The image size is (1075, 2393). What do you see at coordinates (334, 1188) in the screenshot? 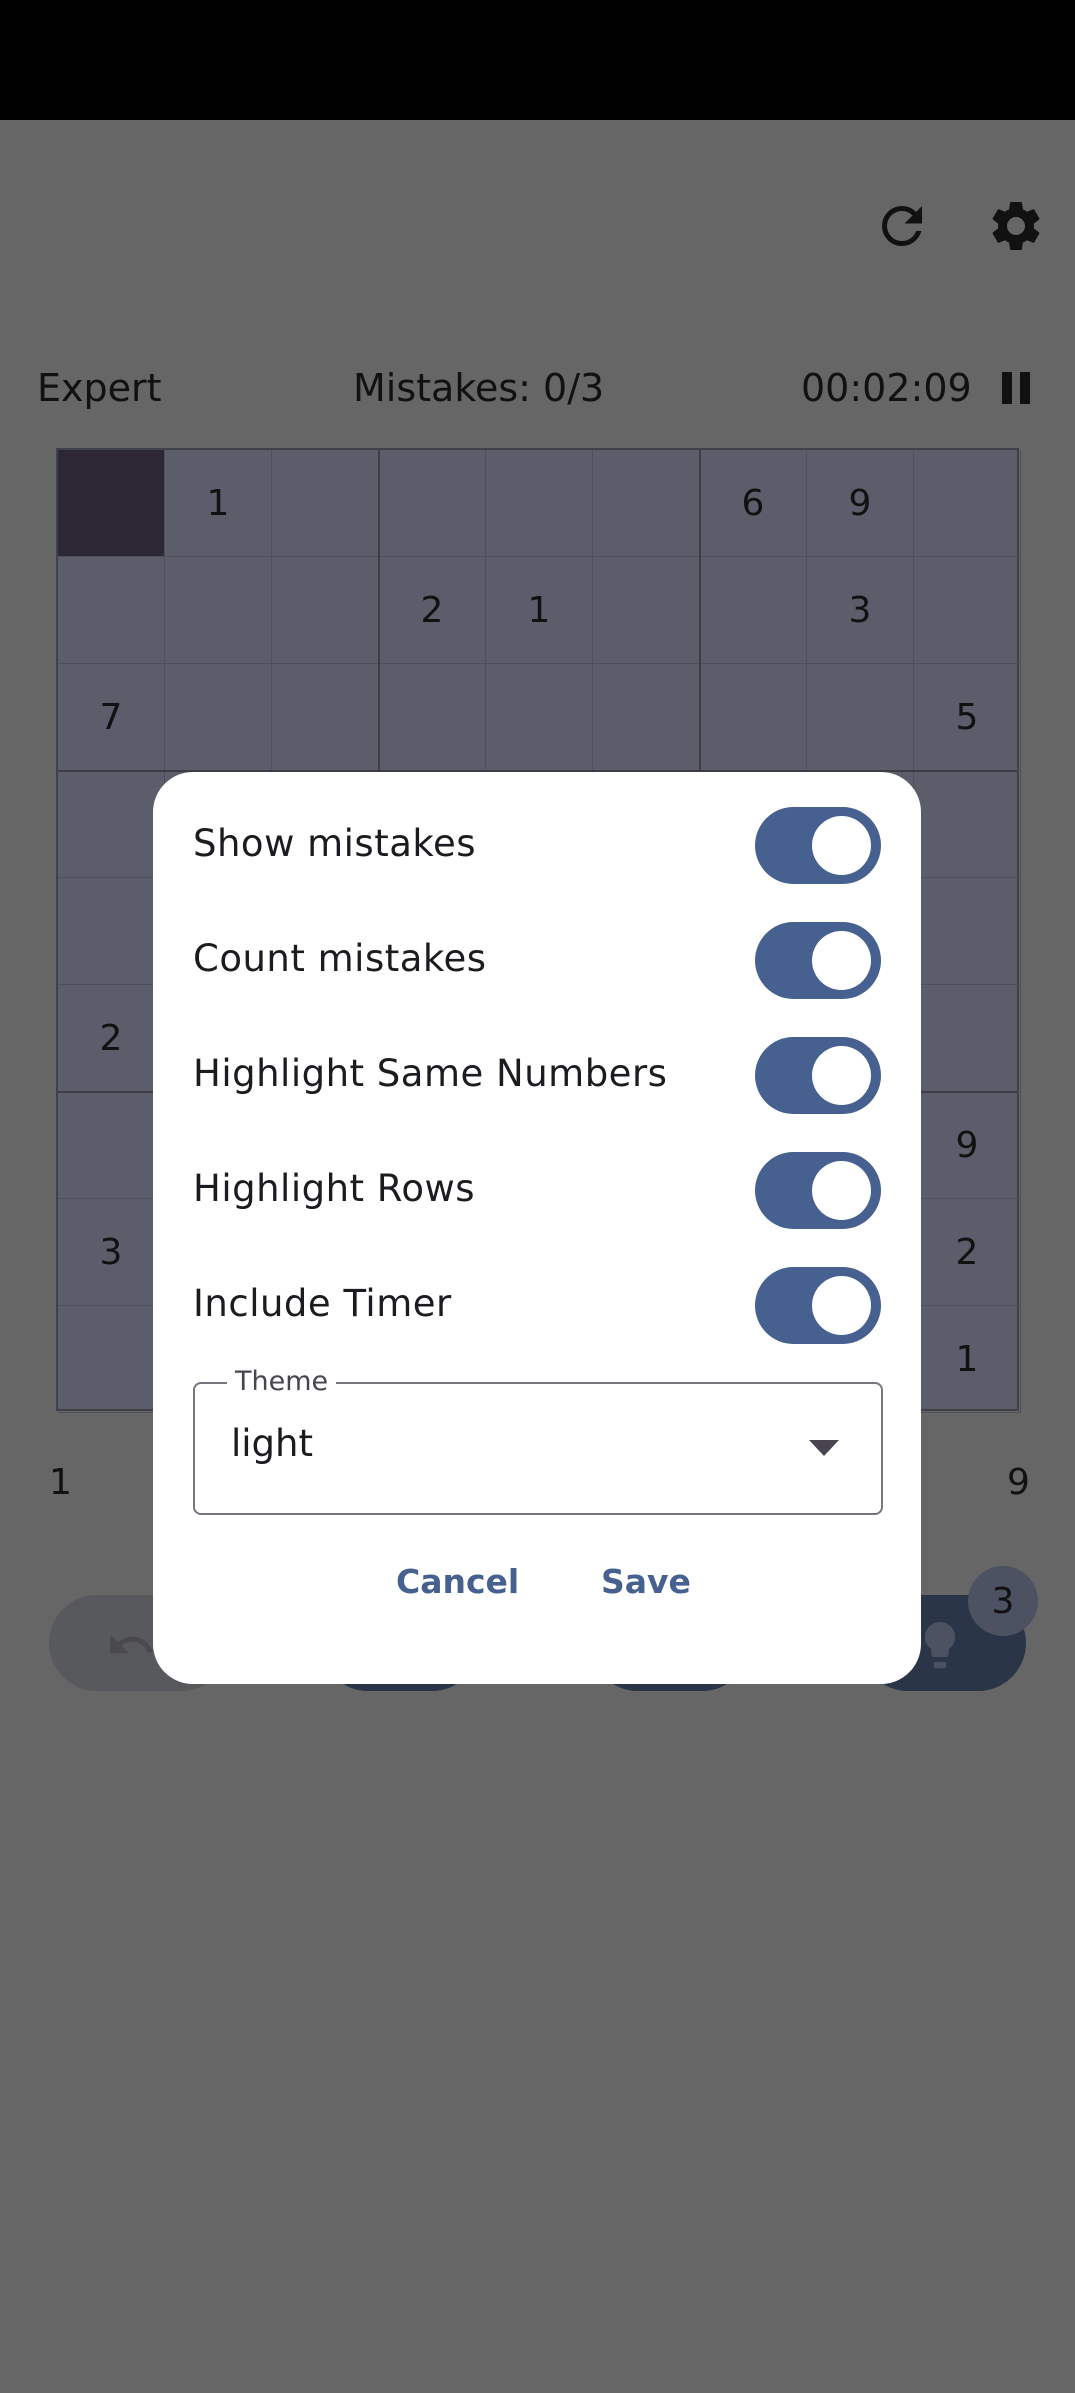
I see `toggle-label: Highlight Rows` at bounding box center [334, 1188].